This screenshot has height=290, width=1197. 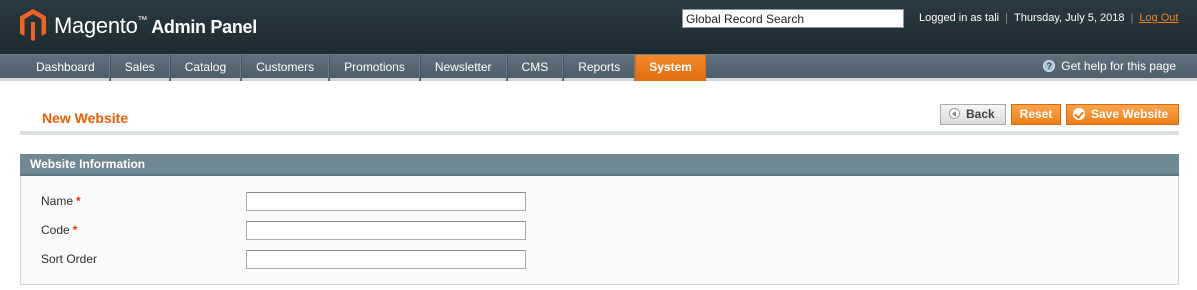 I want to click on nav-item-cms: CMS, so click(x=535, y=68).